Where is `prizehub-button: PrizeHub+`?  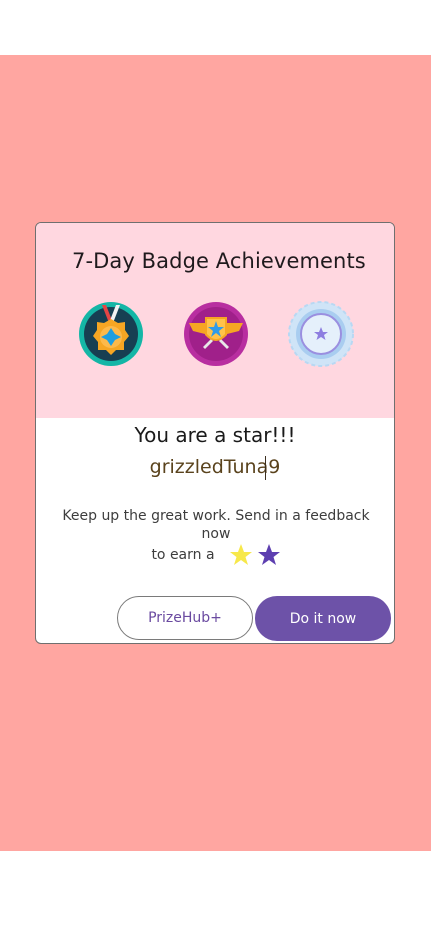 prizehub-button: PrizeHub+ is located at coordinates (185, 618).